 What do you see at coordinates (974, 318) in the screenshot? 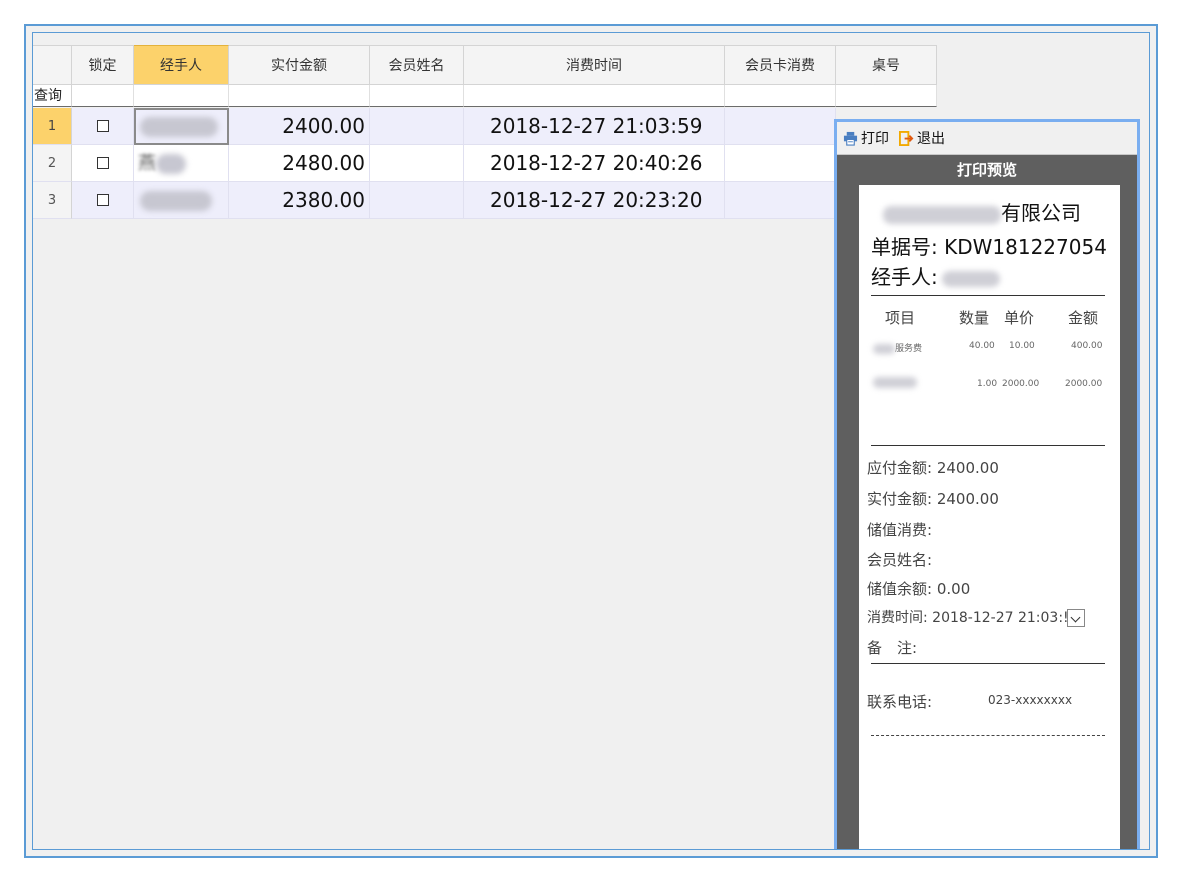
I see `items-header-qty: 数量` at bounding box center [974, 318].